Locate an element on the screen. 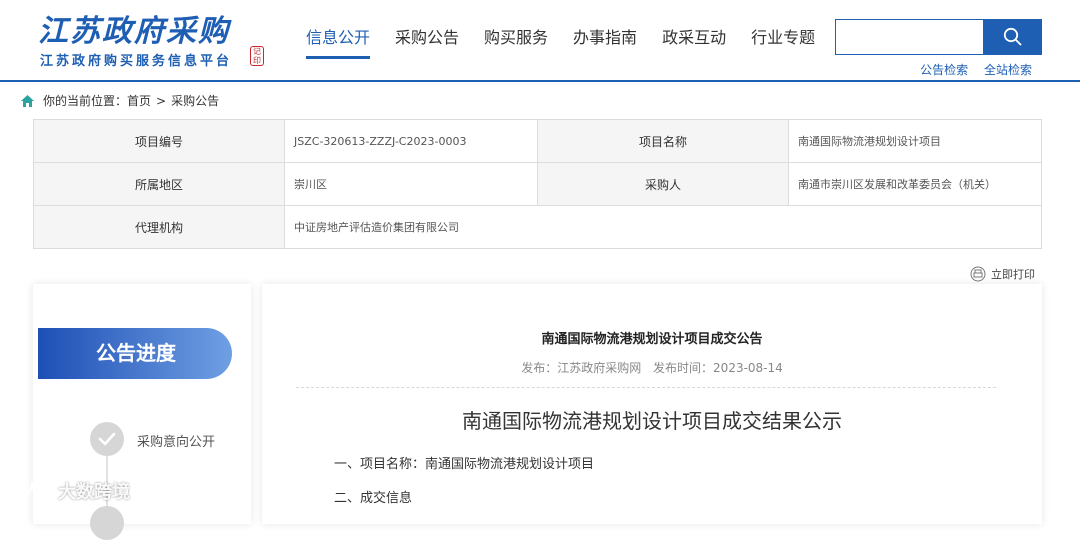 The height and width of the screenshot is (540, 1080). table-row: 代理机构 中证房地产评估造价集团有限公司 is located at coordinates (537, 227).